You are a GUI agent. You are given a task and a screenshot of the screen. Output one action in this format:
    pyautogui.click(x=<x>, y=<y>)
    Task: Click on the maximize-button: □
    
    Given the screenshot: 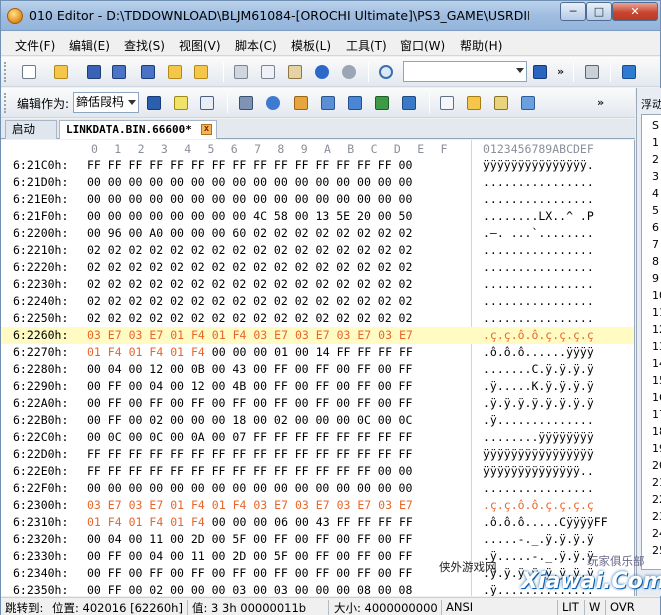 What is the action you would take?
    pyautogui.click(x=599, y=11)
    